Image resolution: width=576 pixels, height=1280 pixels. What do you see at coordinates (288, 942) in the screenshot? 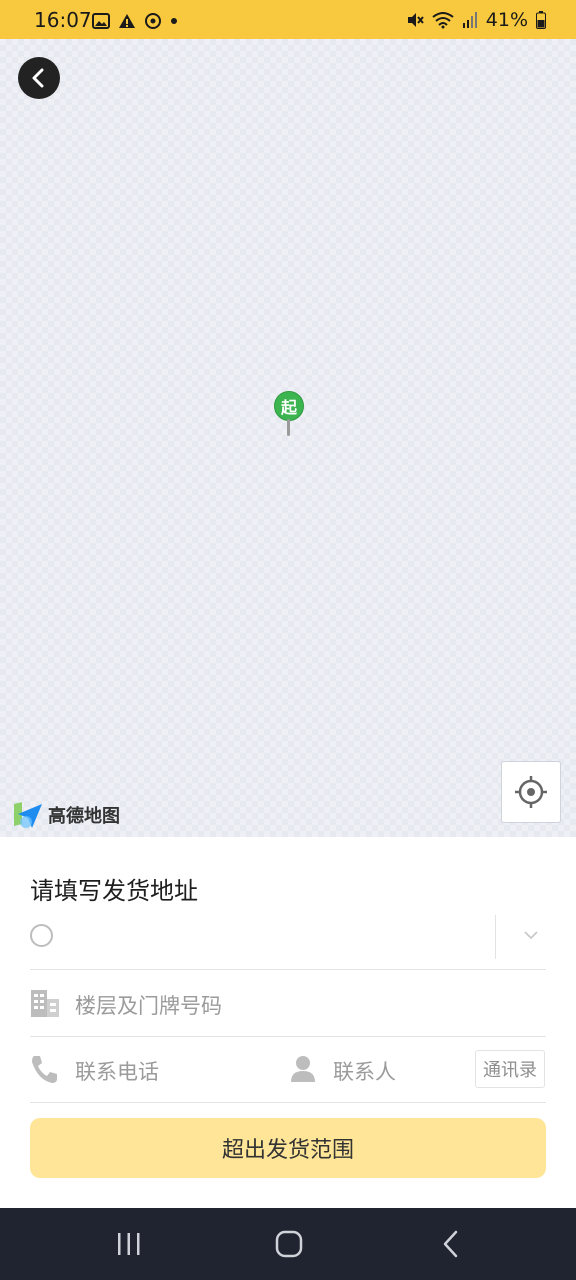
I see `address-select-row` at bounding box center [288, 942].